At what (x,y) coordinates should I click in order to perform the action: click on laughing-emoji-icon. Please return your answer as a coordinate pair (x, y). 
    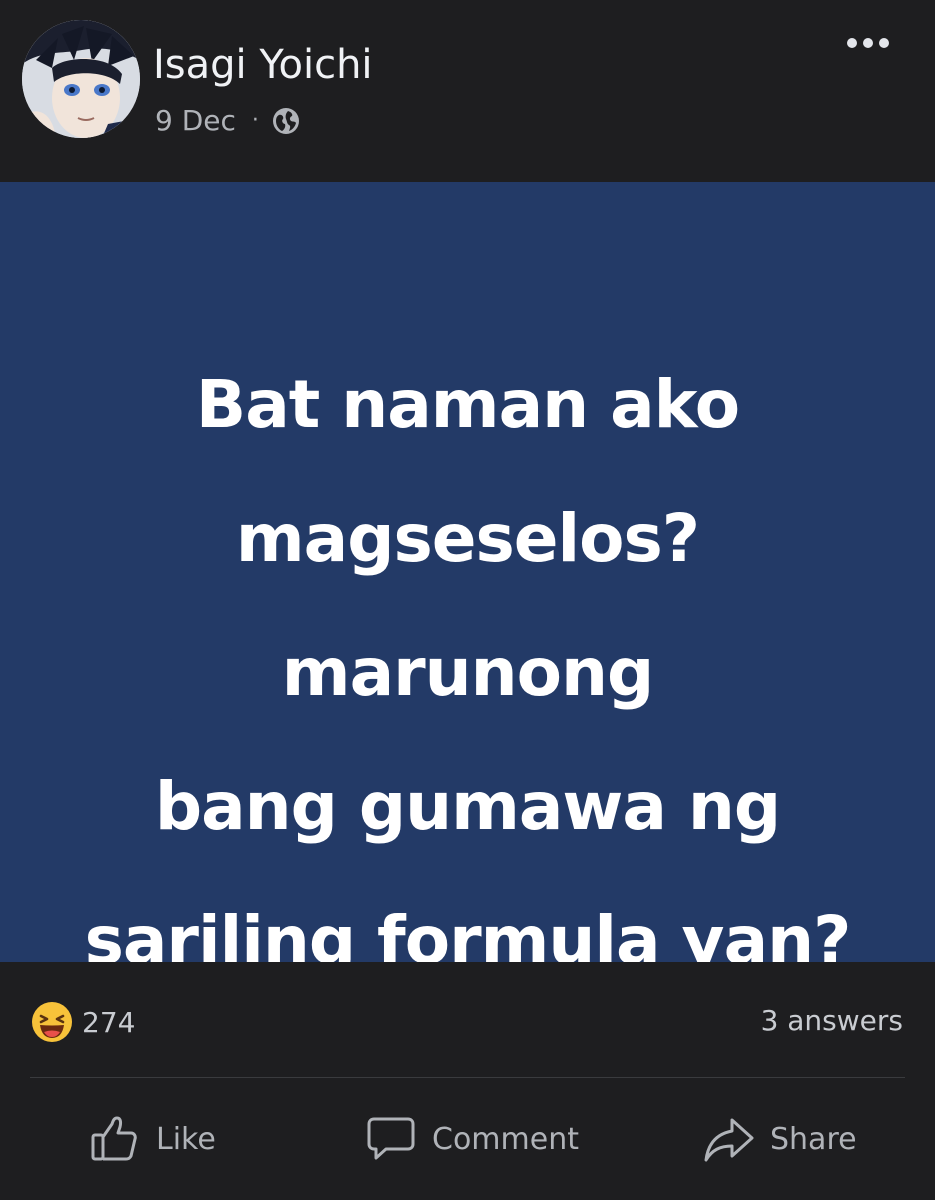
    Looking at the image, I should click on (52, 1022).